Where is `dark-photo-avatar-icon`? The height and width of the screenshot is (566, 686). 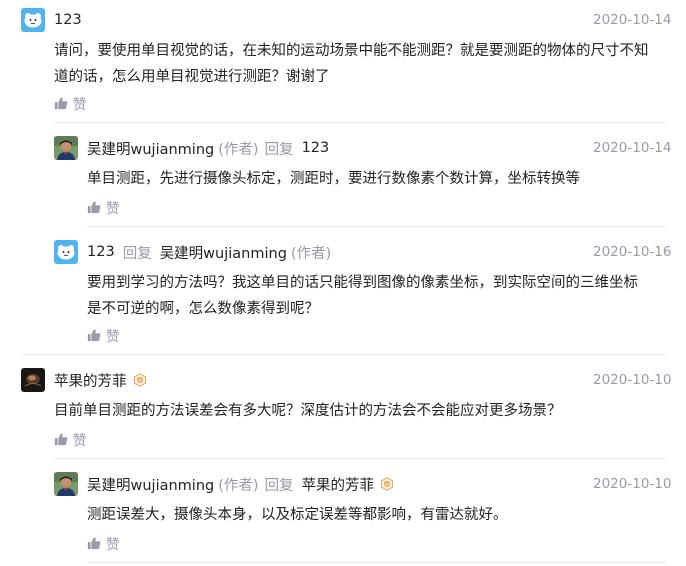 dark-photo-avatar-icon is located at coordinates (33, 380).